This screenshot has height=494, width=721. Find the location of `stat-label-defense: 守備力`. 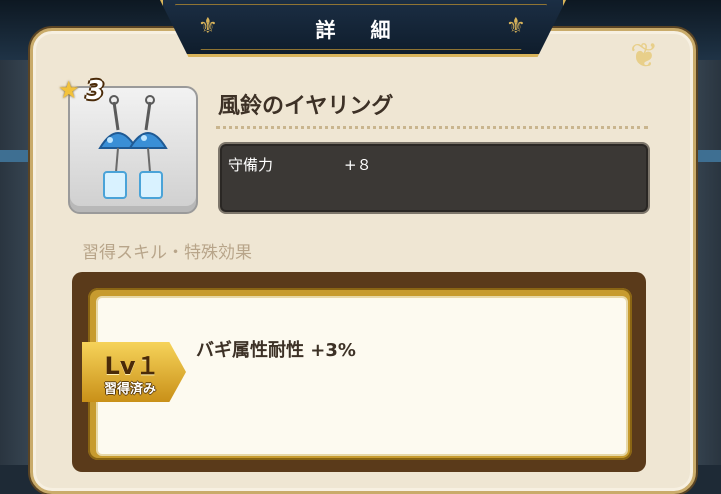

stat-label-defense: 守備力 is located at coordinates (251, 165).